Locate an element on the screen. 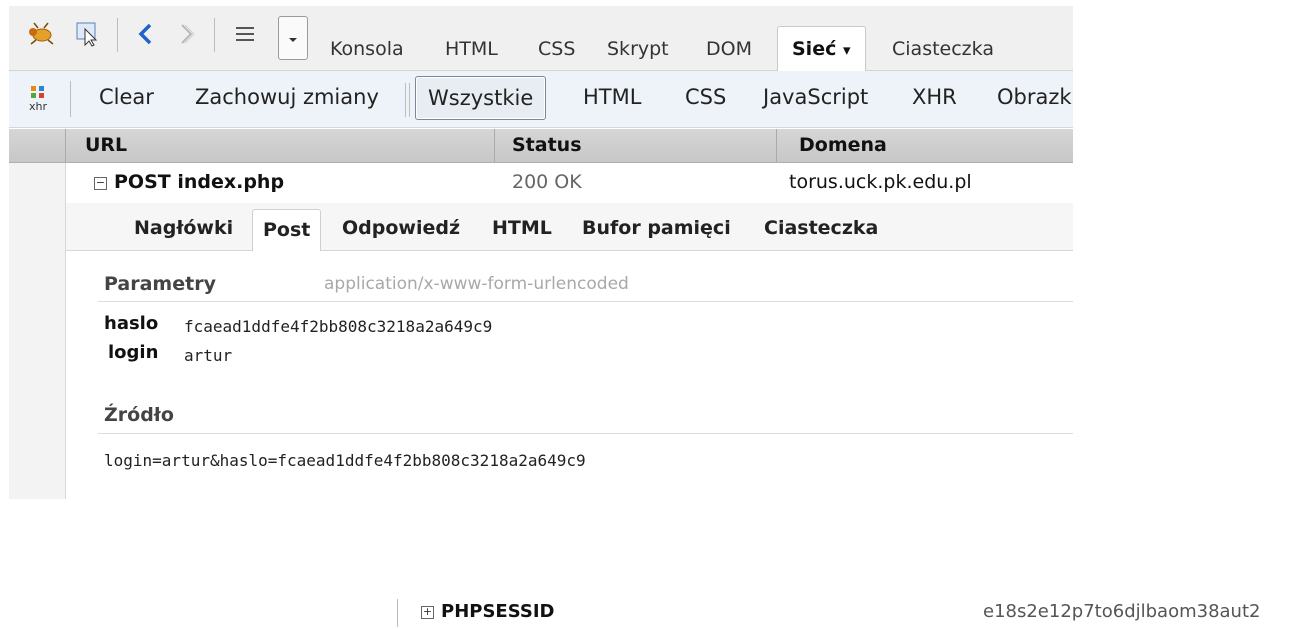  tab-detail-html: HTML is located at coordinates (522, 228).